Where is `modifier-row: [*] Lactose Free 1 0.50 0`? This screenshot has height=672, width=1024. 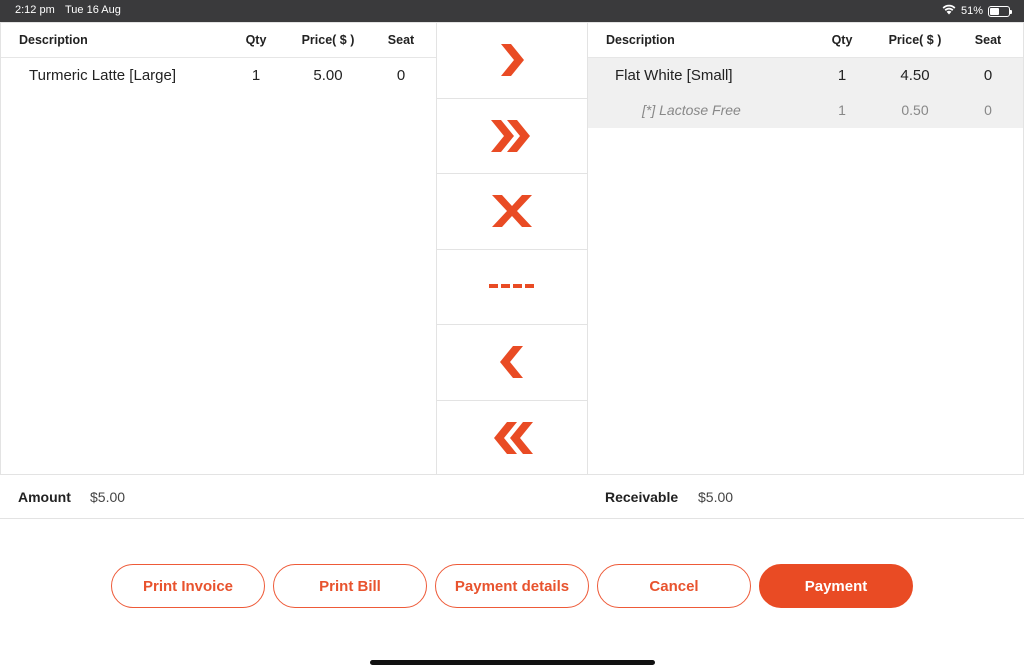 modifier-row: [*] Lactose Free 1 0.50 0 is located at coordinates (805, 110).